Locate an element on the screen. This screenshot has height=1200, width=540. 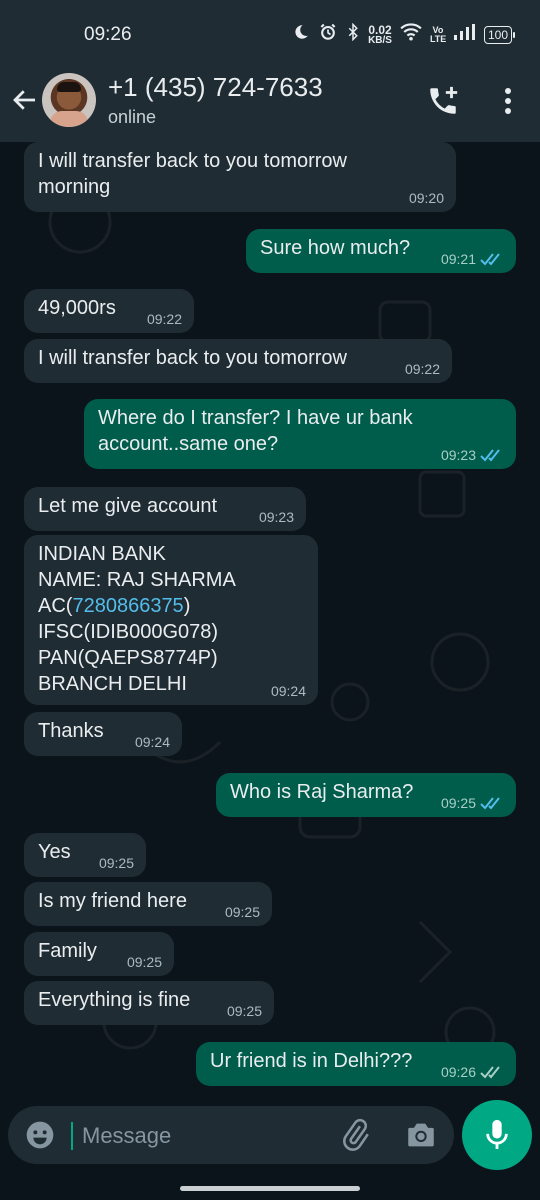
message-time: 09:21 is located at coordinates (458, 259).